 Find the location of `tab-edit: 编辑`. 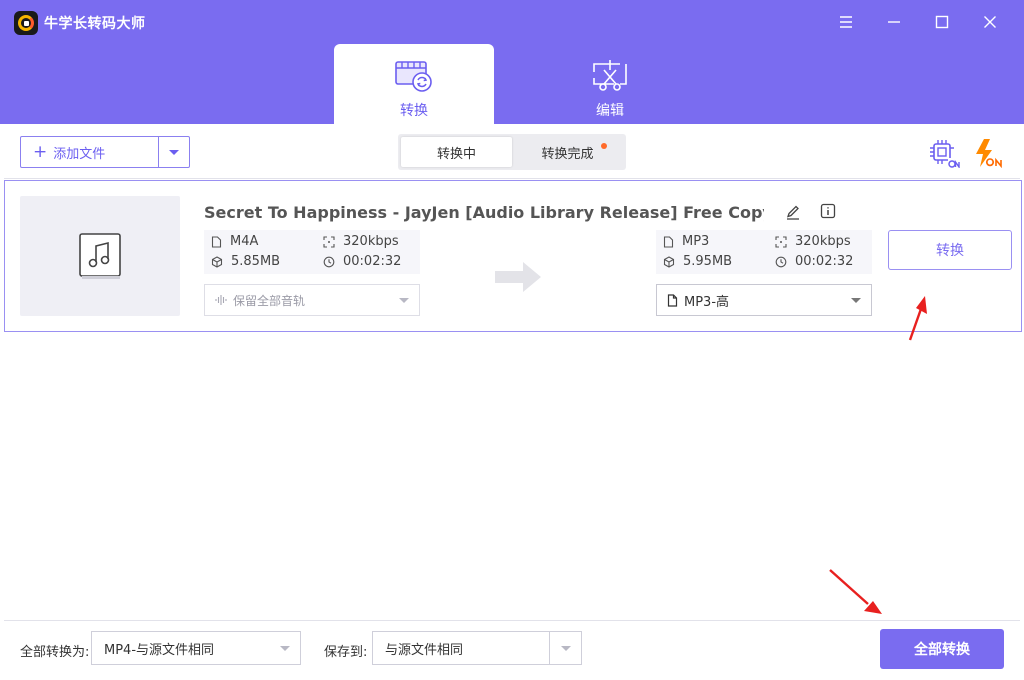

tab-edit: 编辑 is located at coordinates (610, 84).